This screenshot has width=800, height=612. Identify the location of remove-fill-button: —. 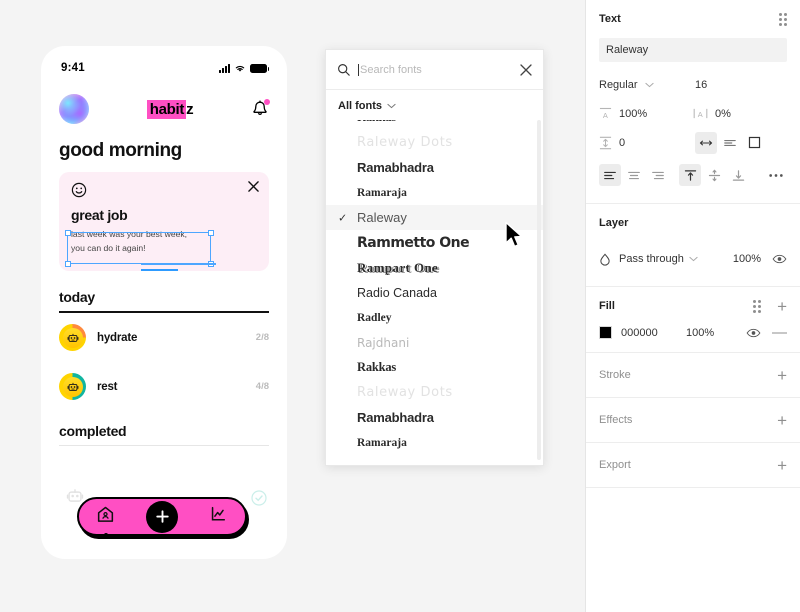
(779, 332).